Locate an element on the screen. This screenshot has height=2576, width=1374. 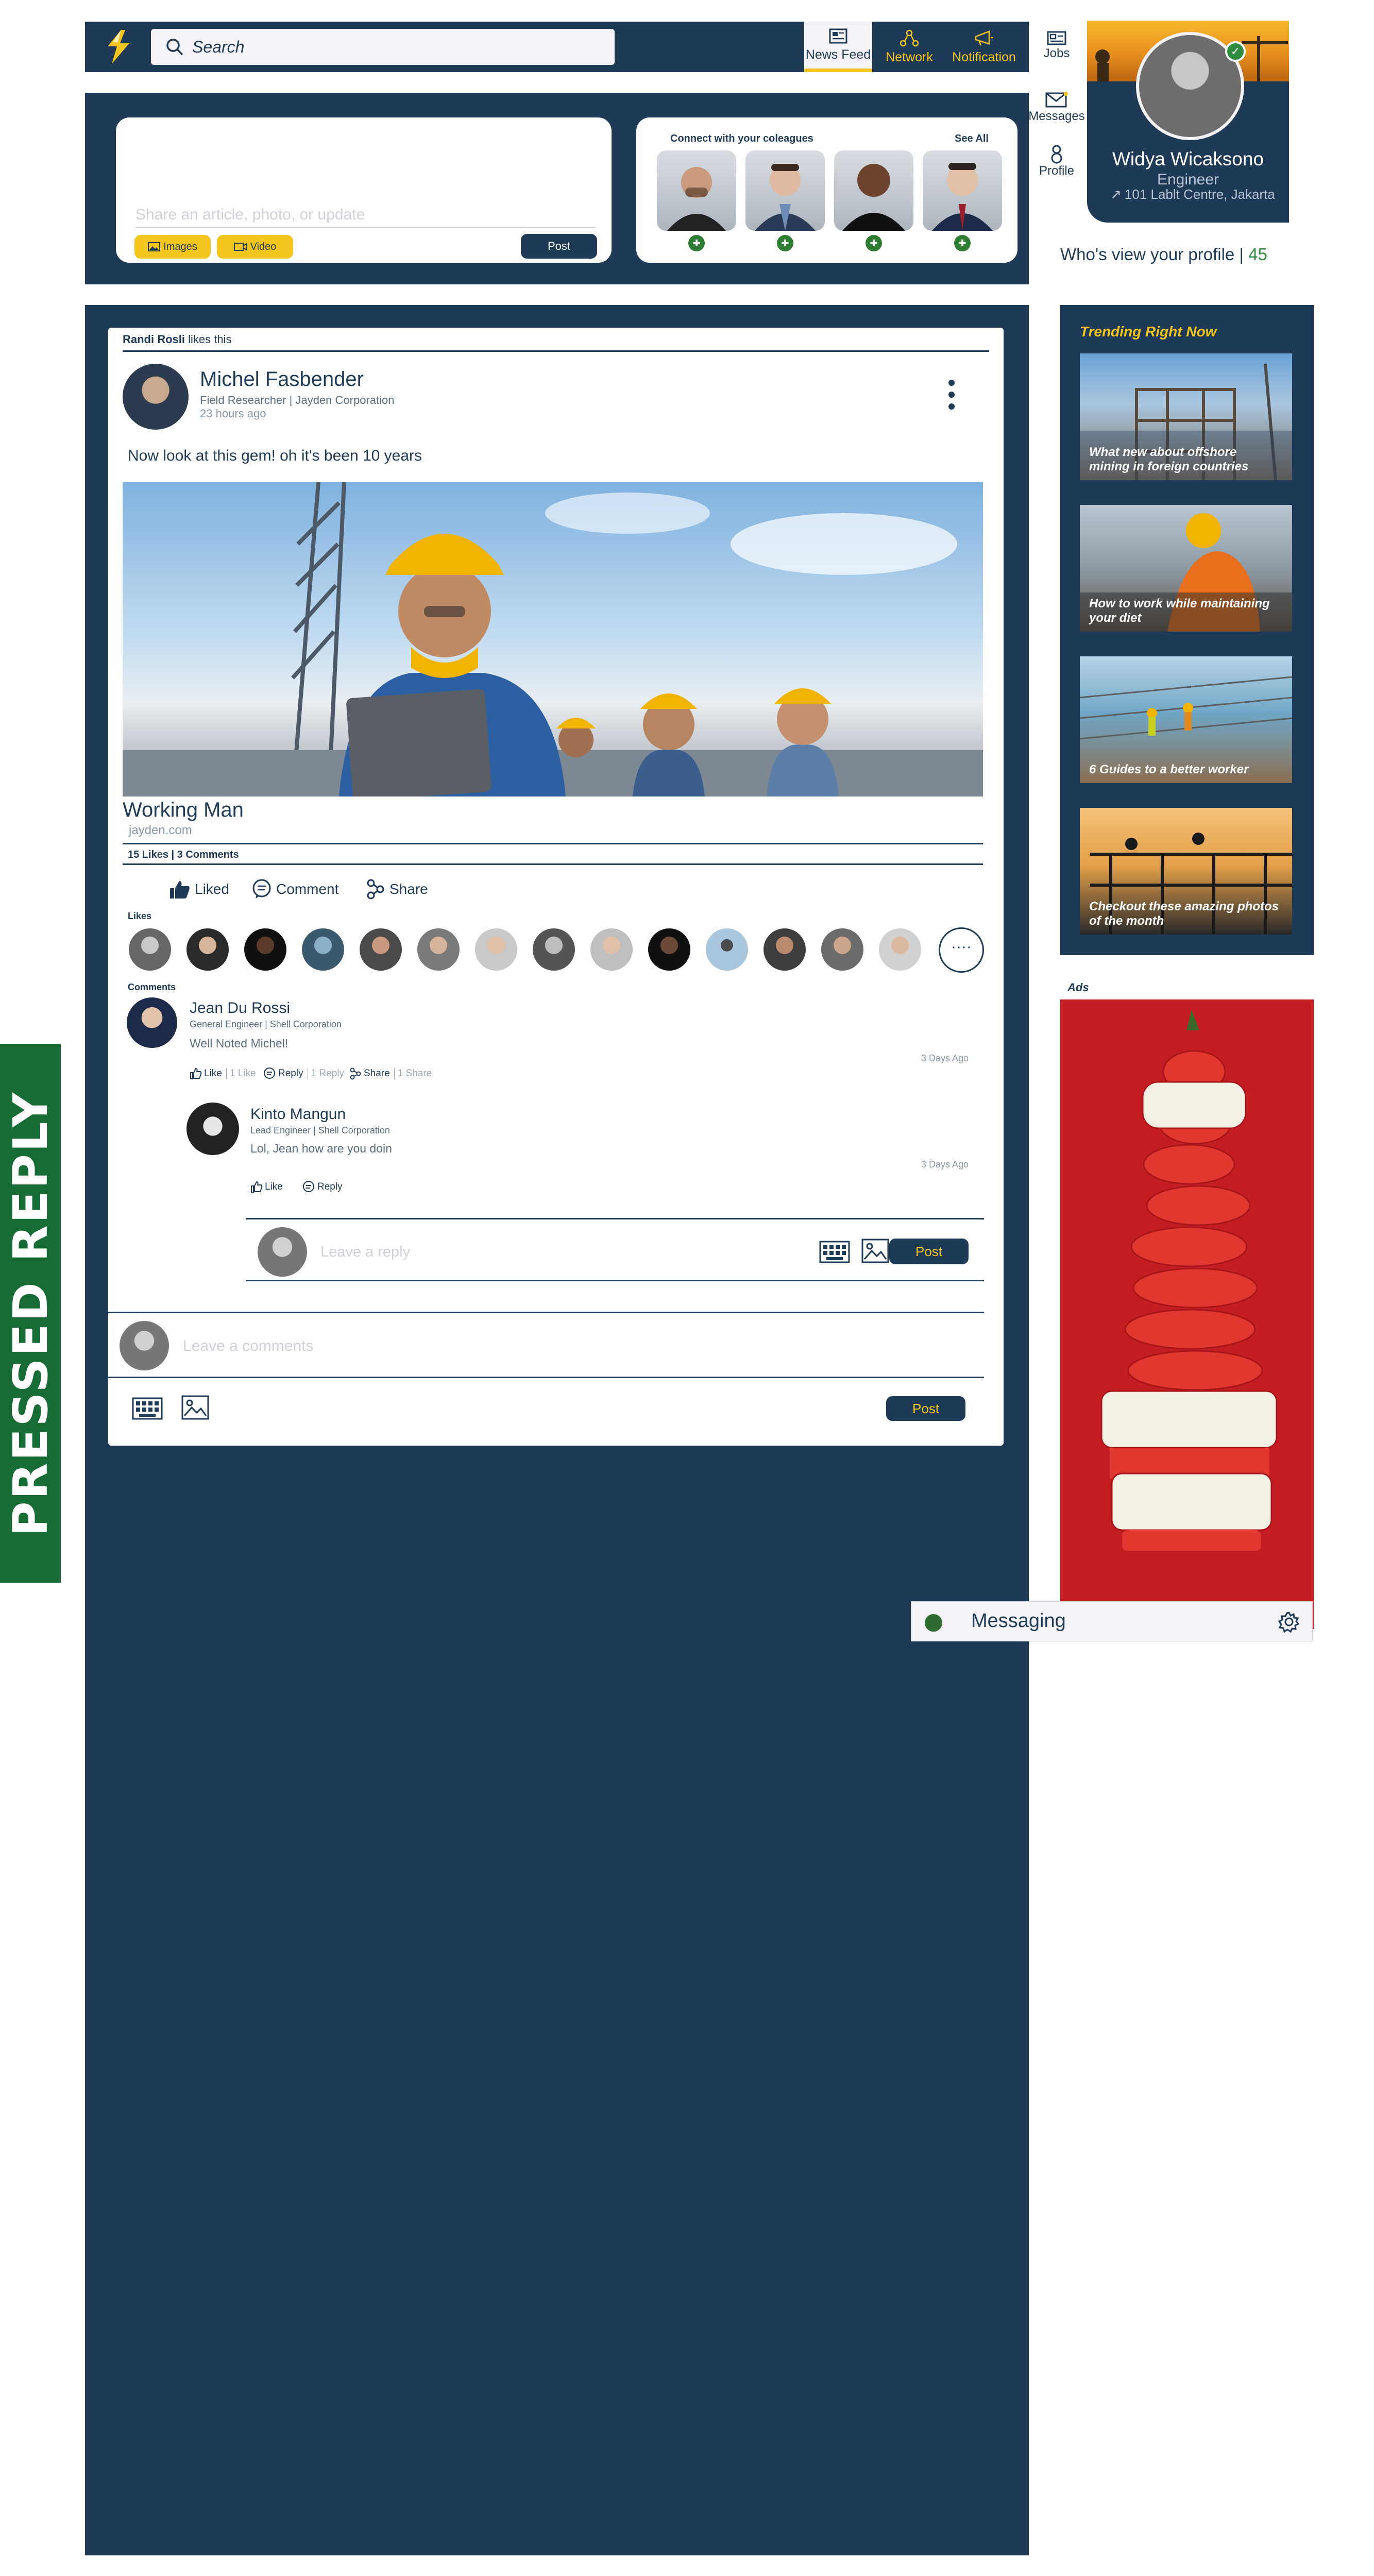
comment-user-avatar is located at coordinates (144, 1345).